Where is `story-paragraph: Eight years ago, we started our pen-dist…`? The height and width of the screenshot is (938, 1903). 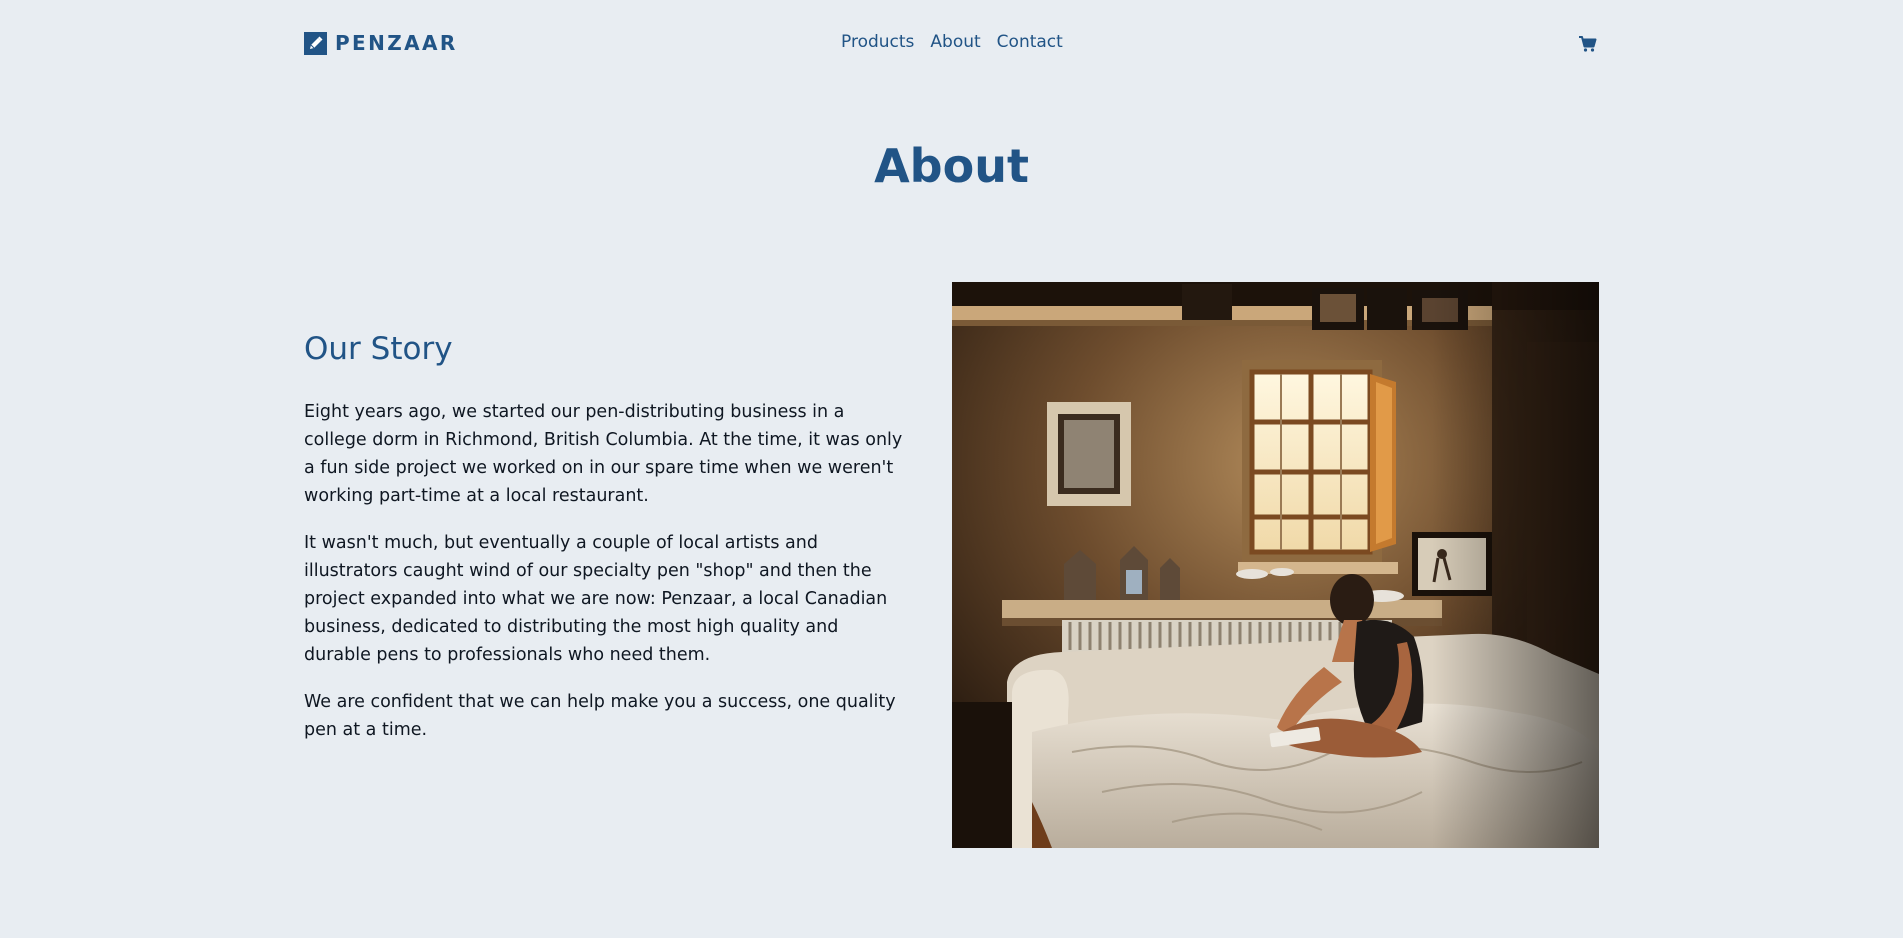 story-paragraph: Eight years ago, we started our pen-dist… is located at coordinates (603, 454).